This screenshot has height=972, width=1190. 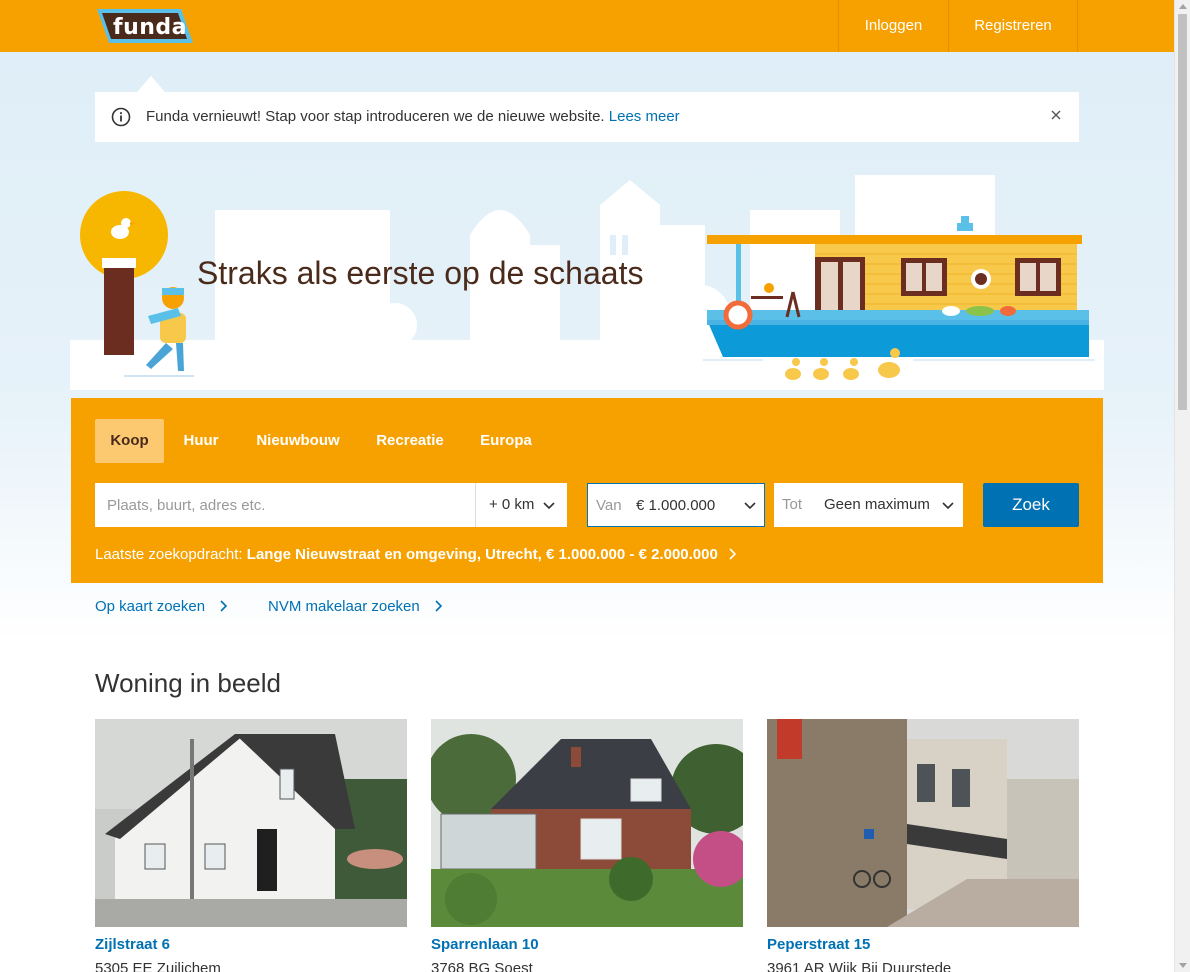 What do you see at coordinates (877, 504) in the screenshot?
I see `price-to-value: Geen maximum` at bounding box center [877, 504].